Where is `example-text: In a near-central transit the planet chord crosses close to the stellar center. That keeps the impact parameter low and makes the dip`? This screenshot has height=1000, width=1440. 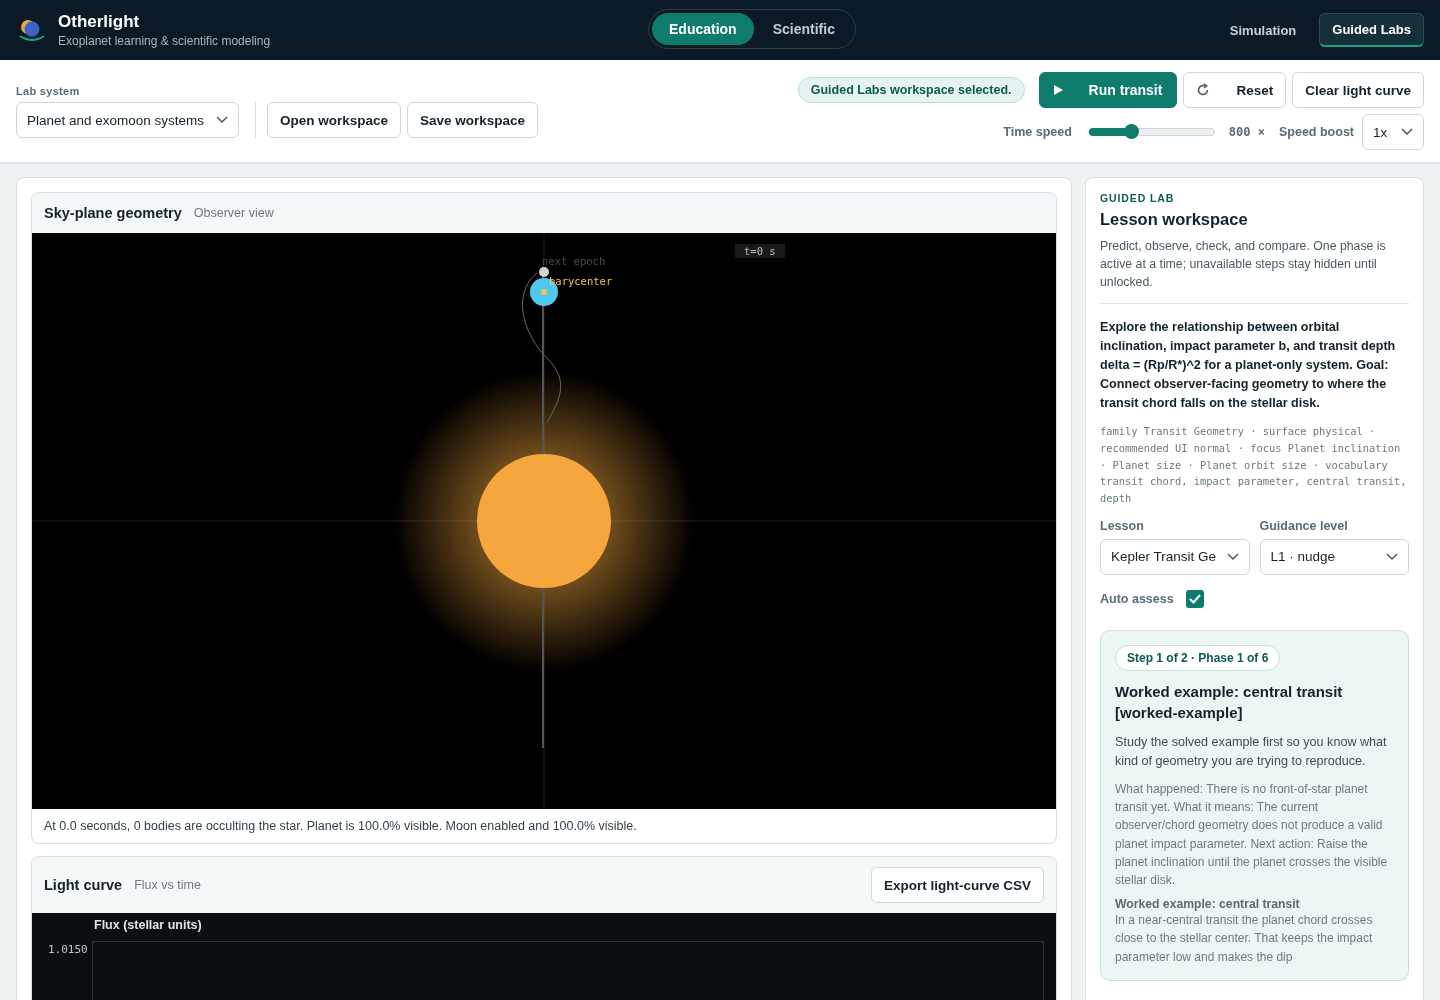 example-text: In a near-central transit the planet chord crosses close to the stellar center. That keeps the impact parameter low and makes the dip is located at coordinates (1244, 939).